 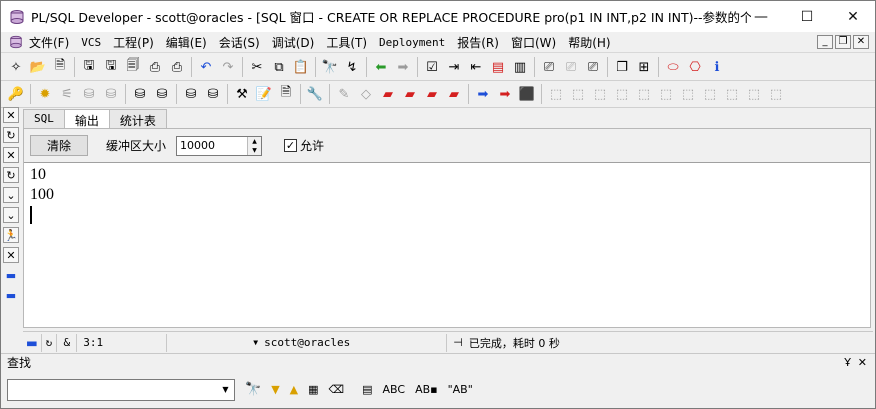 What do you see at coordinates (91, 42) in the screenshot?
I see `menu-vcs: VCS` at bounding box center [91, 42].